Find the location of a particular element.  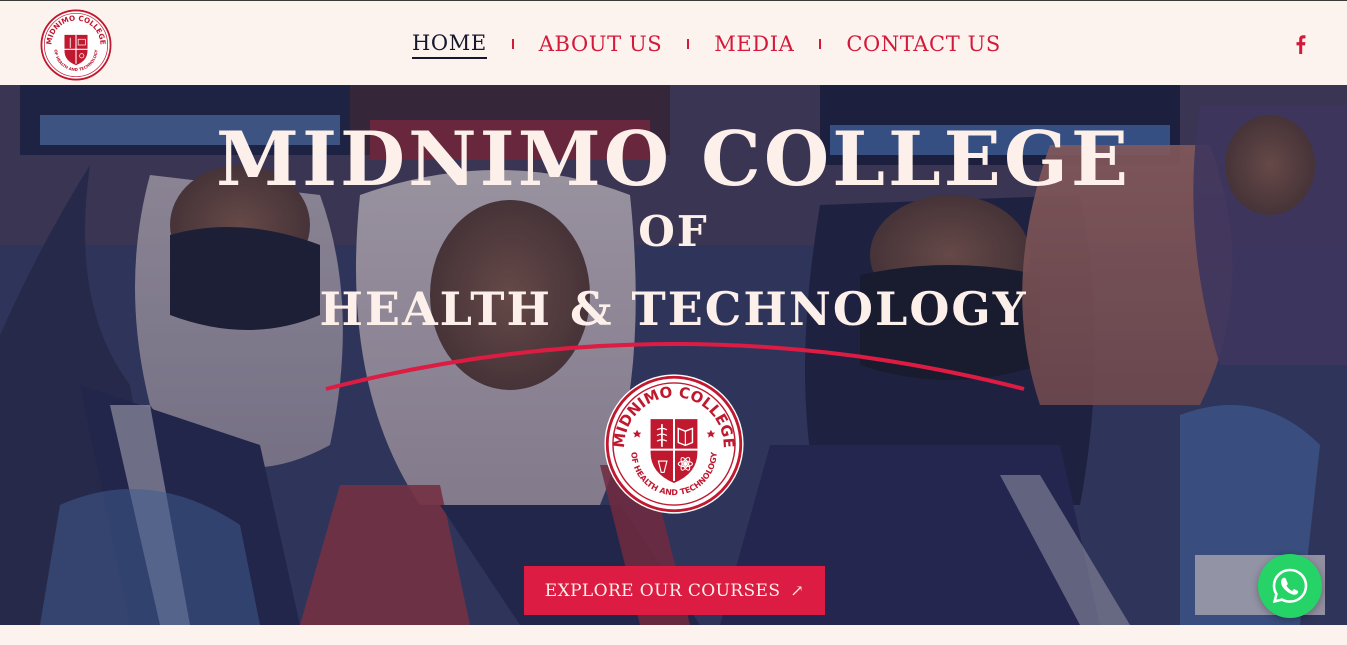

hero-subtitle: HEALTH & TECHNOLOGY is located at coordinates (673, 309).